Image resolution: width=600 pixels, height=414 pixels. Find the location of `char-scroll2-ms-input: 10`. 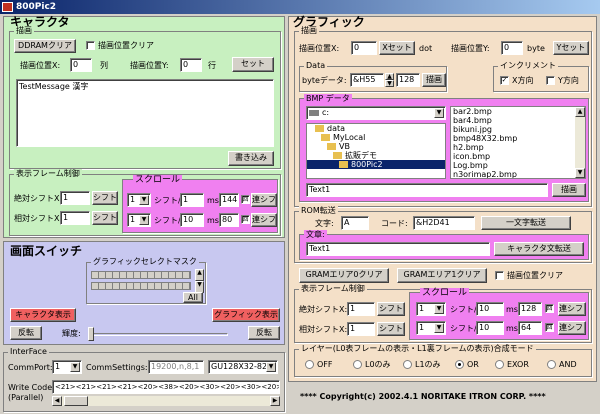

char-scroll2-ms-input: 10 is located at coordinates (192, 220).